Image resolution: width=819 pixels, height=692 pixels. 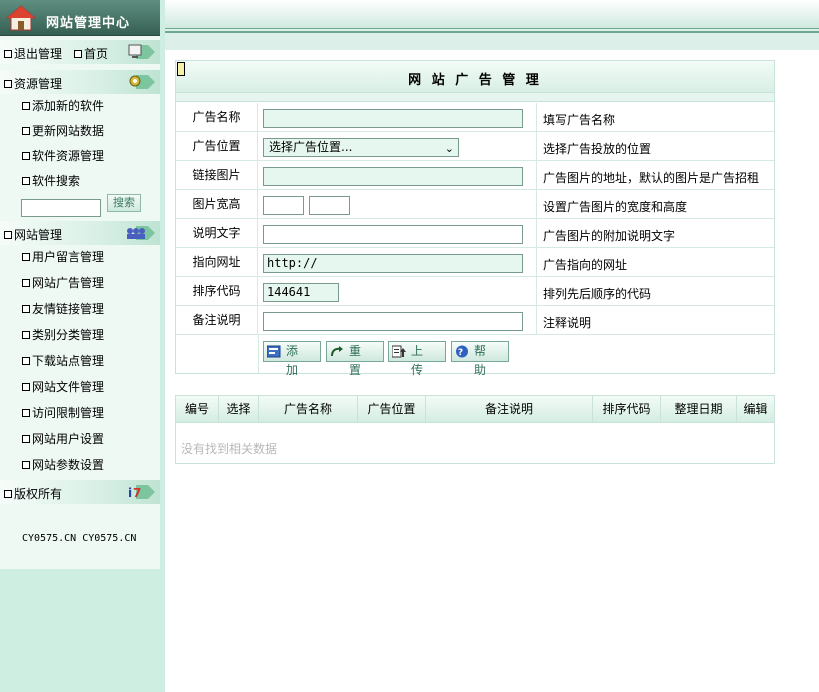 What do you see at coordinates (292, 359) in the screenshot?
I see `add-button: 添 加` at bounding box center [292, 359].